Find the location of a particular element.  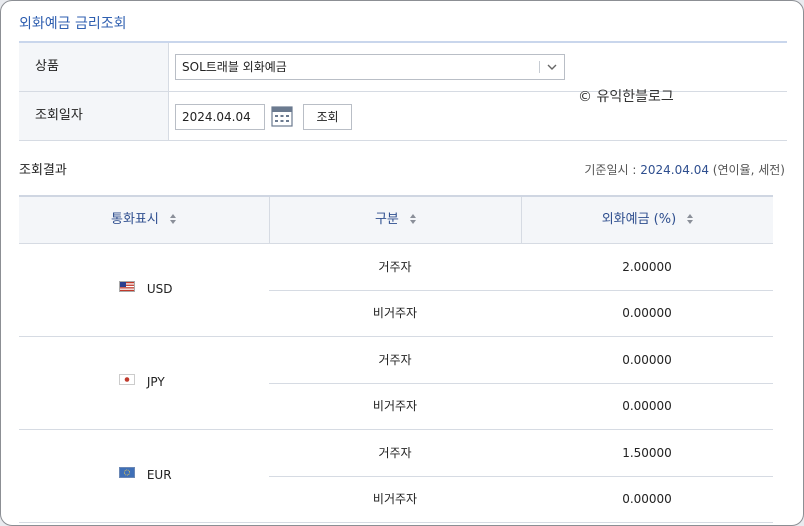

currency-label: JPY is located at coordinates (142, 381).